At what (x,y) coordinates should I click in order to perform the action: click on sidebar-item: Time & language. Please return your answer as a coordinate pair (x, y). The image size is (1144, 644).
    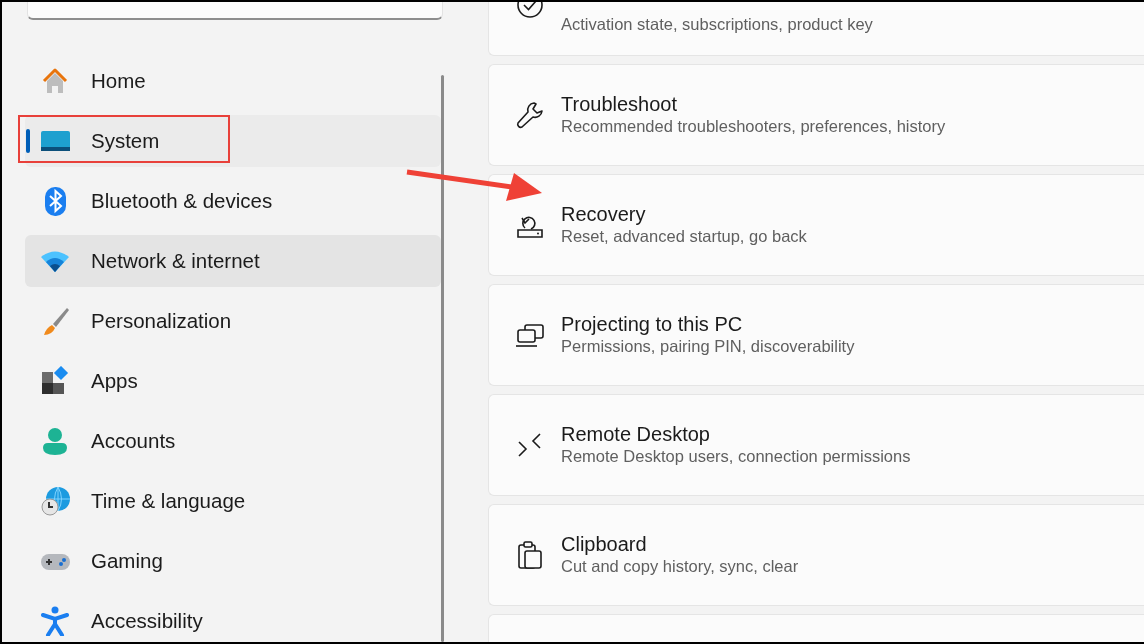
    Looking at the image, I should click on (233, 501).